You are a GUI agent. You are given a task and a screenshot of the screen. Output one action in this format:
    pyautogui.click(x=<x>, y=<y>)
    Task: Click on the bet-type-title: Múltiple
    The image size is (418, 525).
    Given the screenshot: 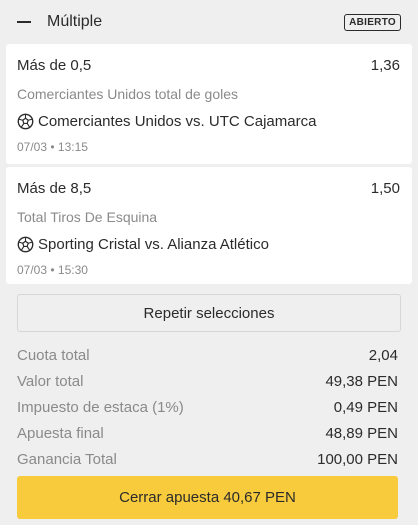 What is the action you would take?
    pyautogui.click(x=75, y=21)
    